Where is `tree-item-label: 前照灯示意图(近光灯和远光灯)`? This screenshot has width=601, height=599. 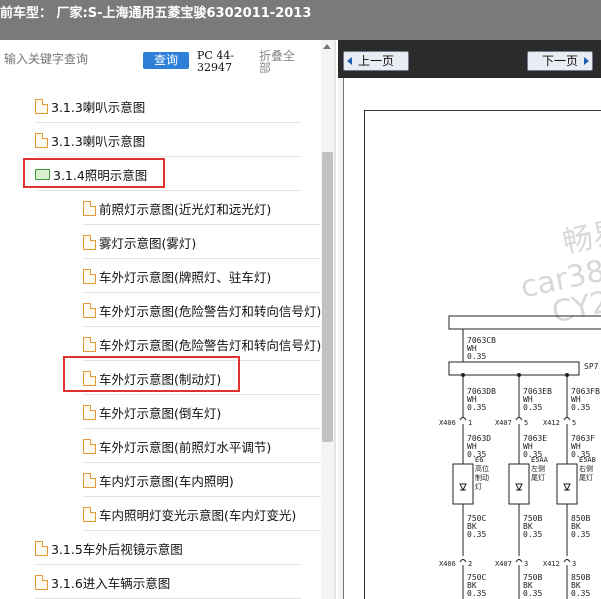 tree-item-label: 前照灯示意图(近光灯和远光灯) is located at coordinates (185, 209).